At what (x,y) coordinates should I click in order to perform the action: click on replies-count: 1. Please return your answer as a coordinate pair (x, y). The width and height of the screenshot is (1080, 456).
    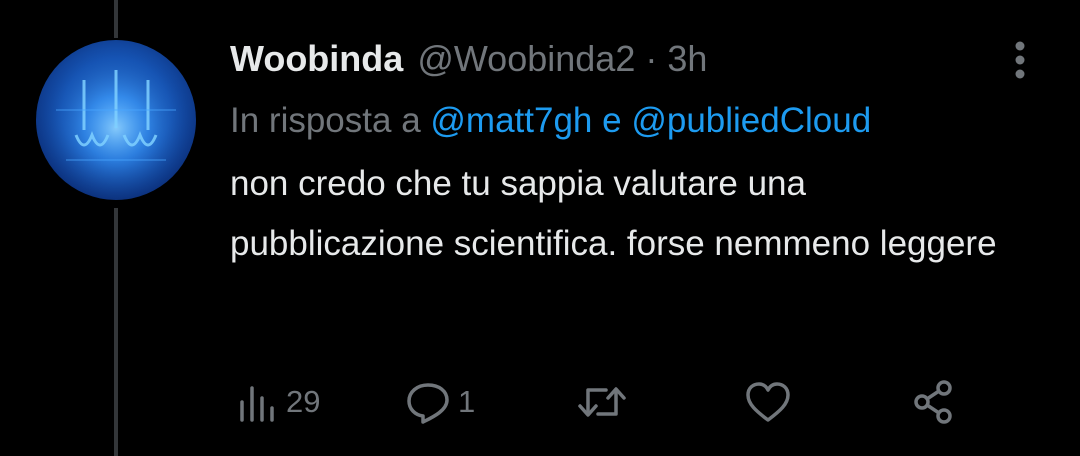
    Looking at the image, I should click on (467, 401).